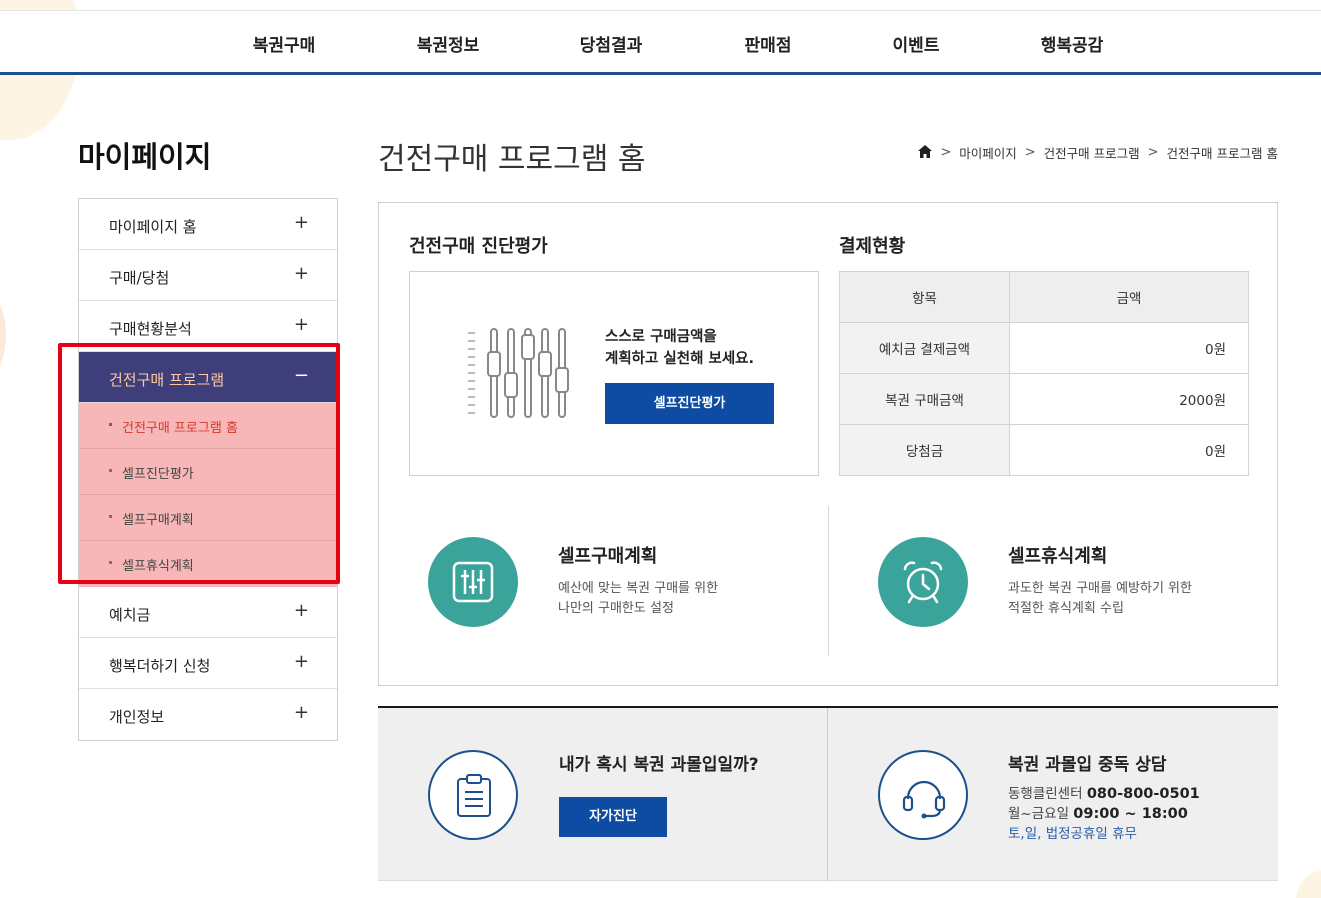 The width and height of the screenshot is (1321, 898). What do you see at coordinates (680, 359) in the screenshot?
I see `diagnosis-text-line: 계획하고 실천해 보세요.` at bounding box center [680, 359].